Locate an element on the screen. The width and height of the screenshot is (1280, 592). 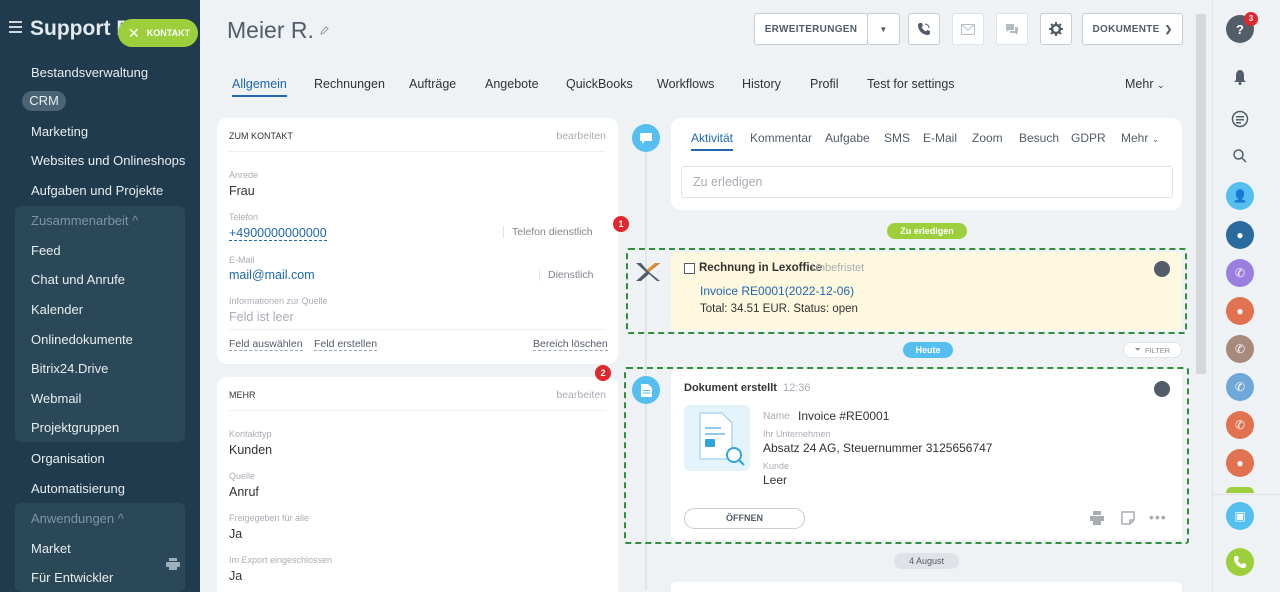
note-icon is located at coordinates (1128, 518).